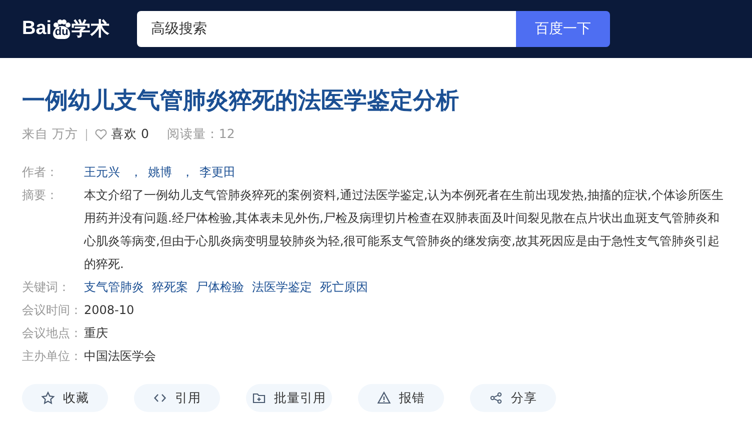  Describe the element at coordinates (282, 287) in the screenshot. I see `keyword-link: 法医学鉴定` at that location.